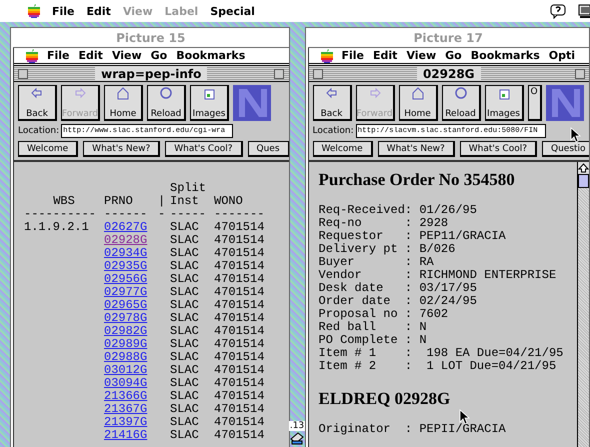  What do you see at coordinates (252, 103) in the screenshot?
I see `logo-icon` at bounding box center [252, 103].